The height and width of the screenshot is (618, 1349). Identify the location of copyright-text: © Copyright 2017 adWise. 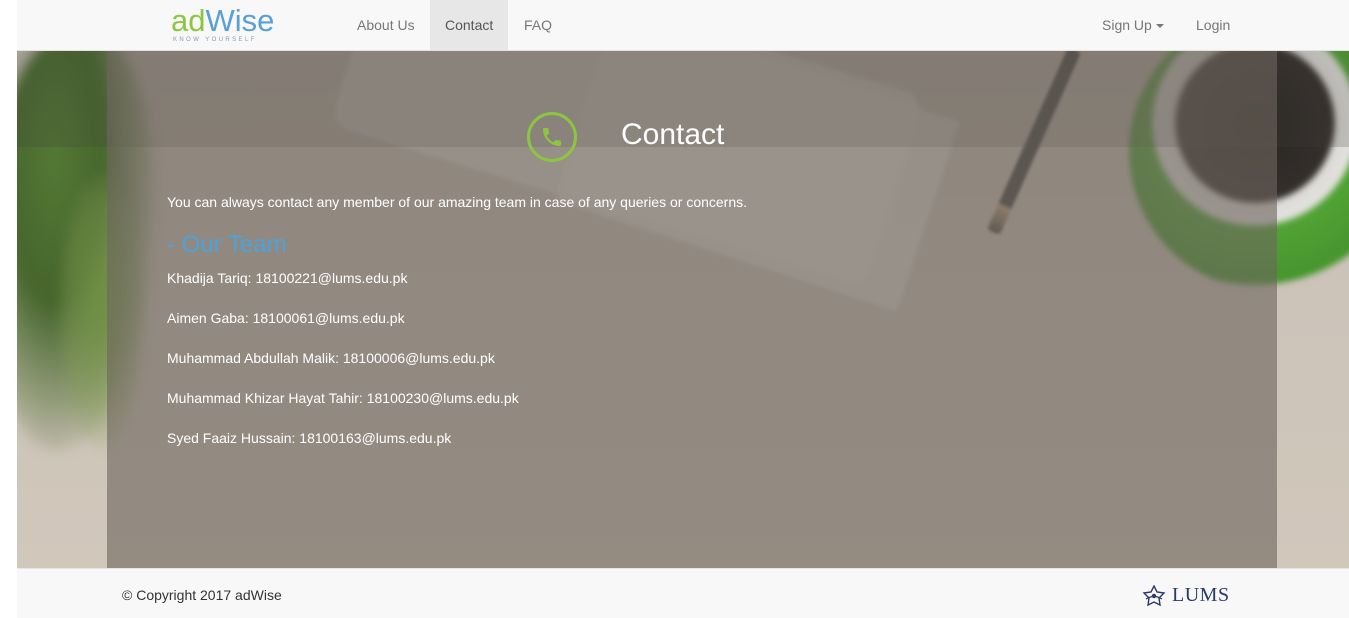
(202, 595).